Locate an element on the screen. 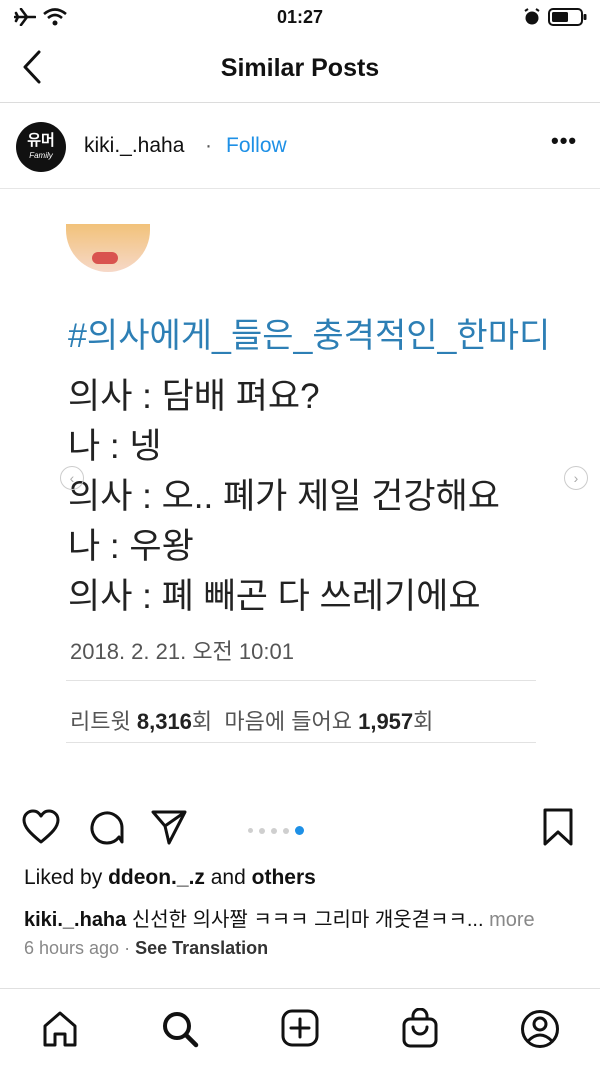  divider is located at coordinates (300, 188).